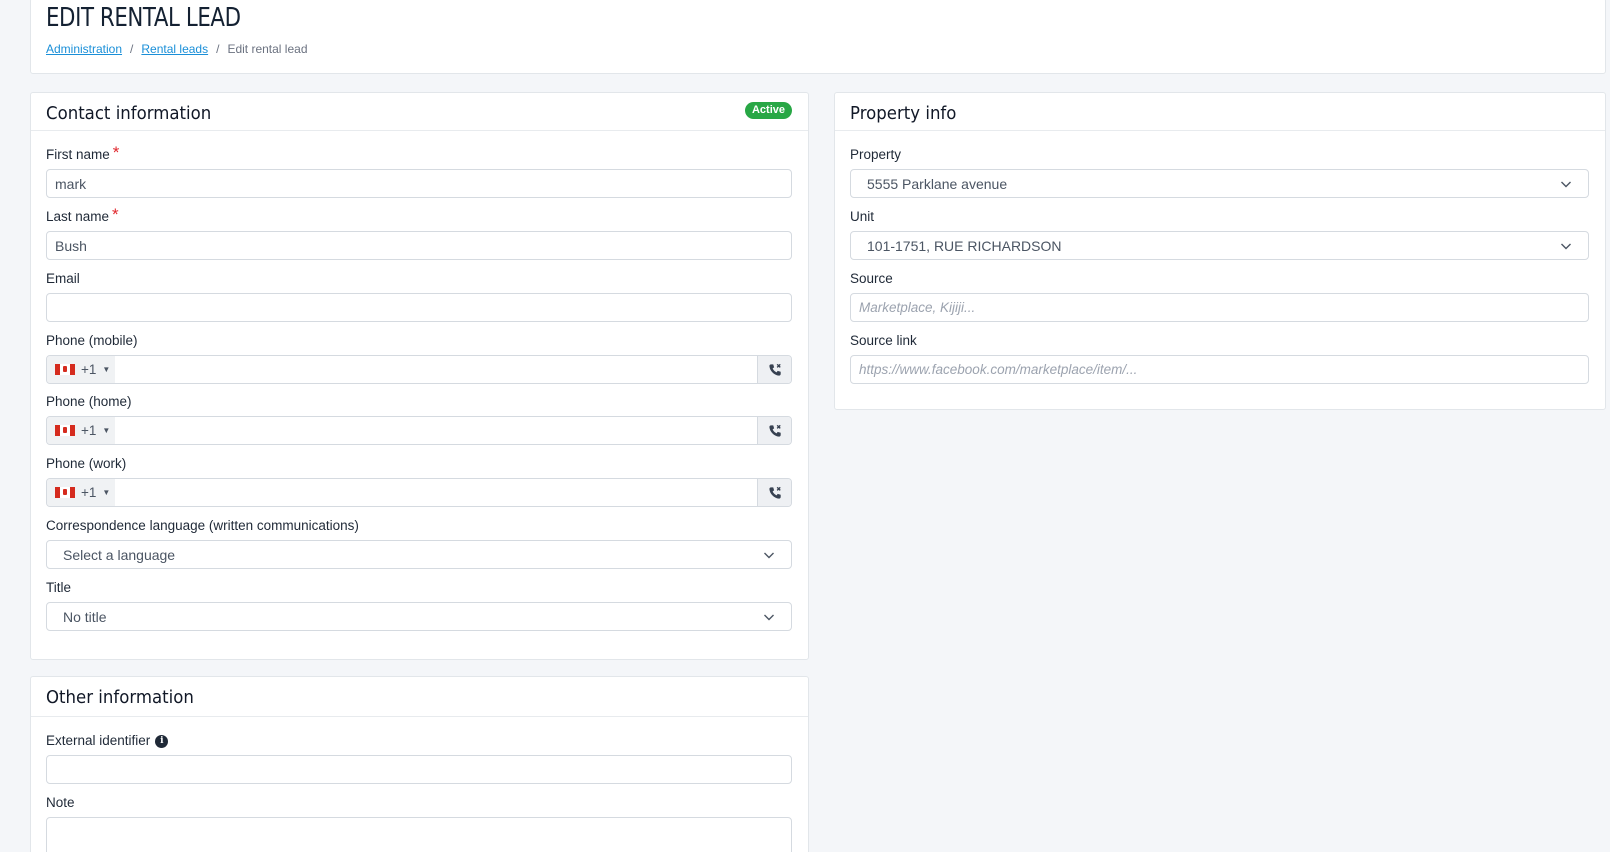 The image size is (1610, 852). I want to click on first-name-label: First name, so click(78, 154).